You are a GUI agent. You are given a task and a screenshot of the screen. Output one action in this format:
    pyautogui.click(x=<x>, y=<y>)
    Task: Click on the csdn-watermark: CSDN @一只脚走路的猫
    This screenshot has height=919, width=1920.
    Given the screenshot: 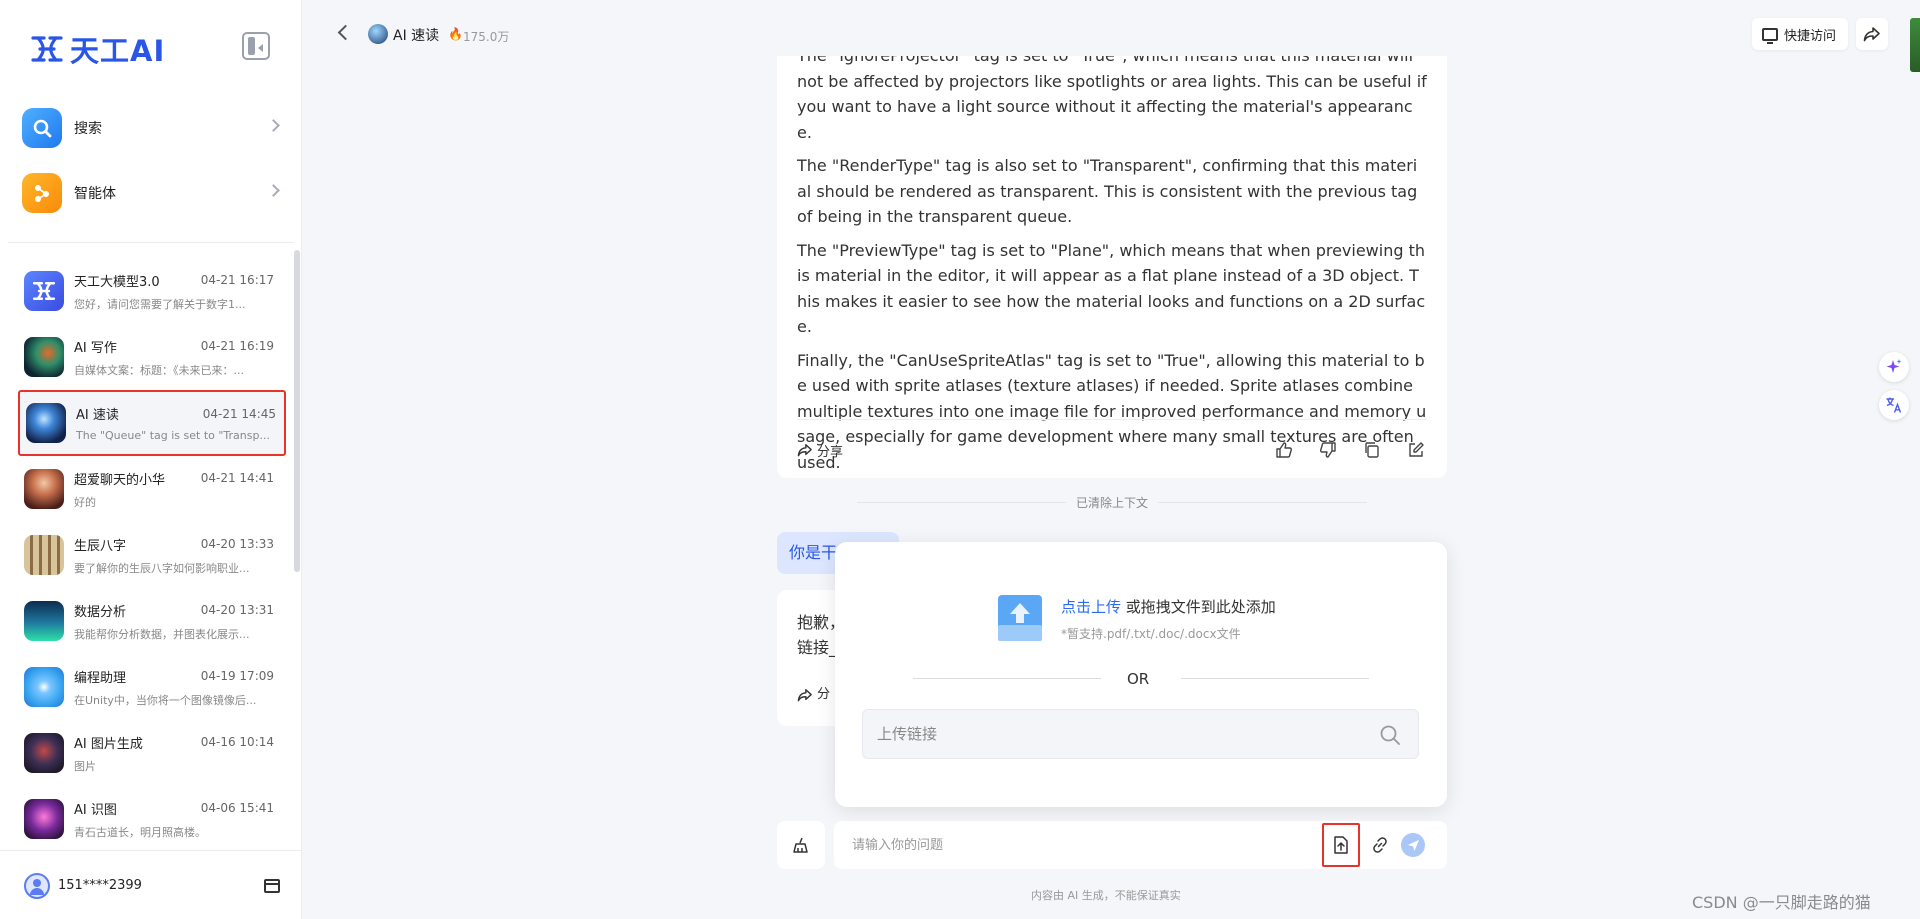 What is the action you would take?
    pyautogui.click(x=1781, y=902)
    